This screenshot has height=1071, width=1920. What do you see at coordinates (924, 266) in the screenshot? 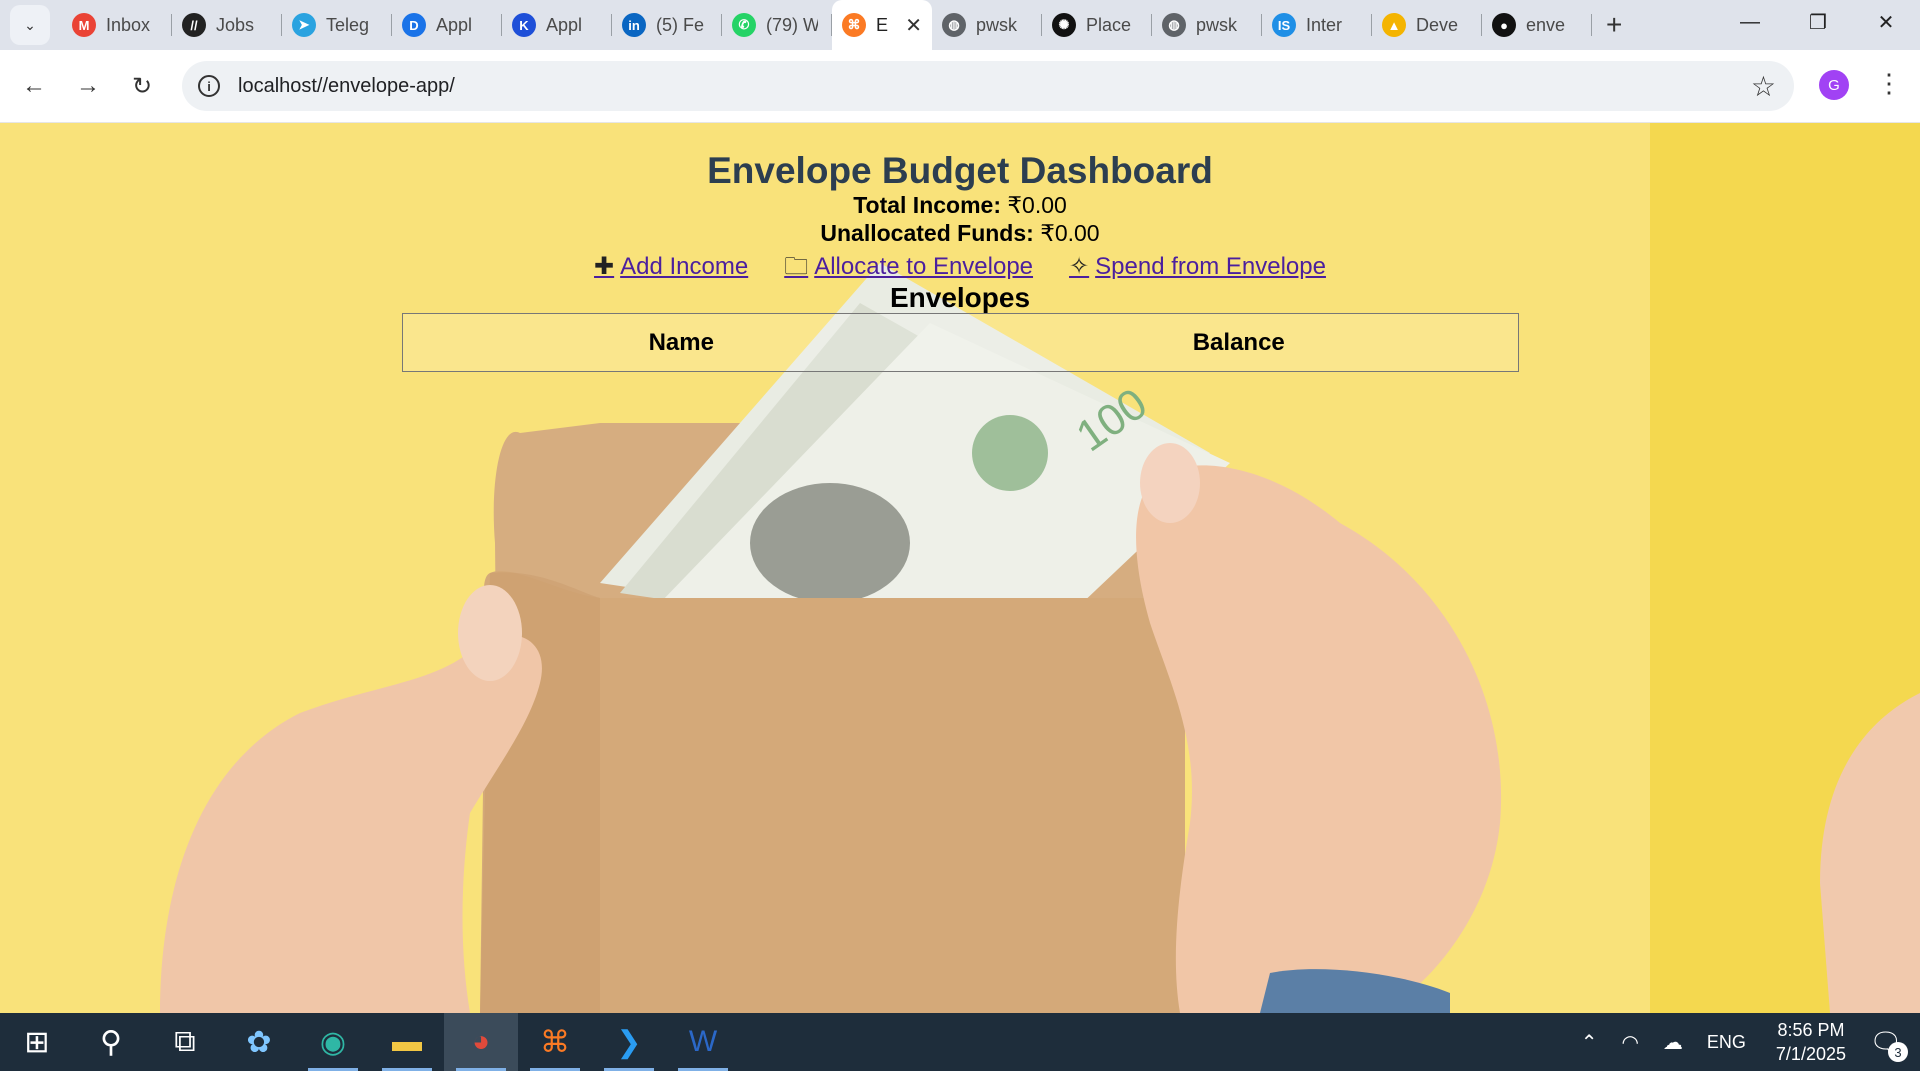
I see `allocate-envelope-label: Allocate to Envelope` at bounding box center [924, 266].